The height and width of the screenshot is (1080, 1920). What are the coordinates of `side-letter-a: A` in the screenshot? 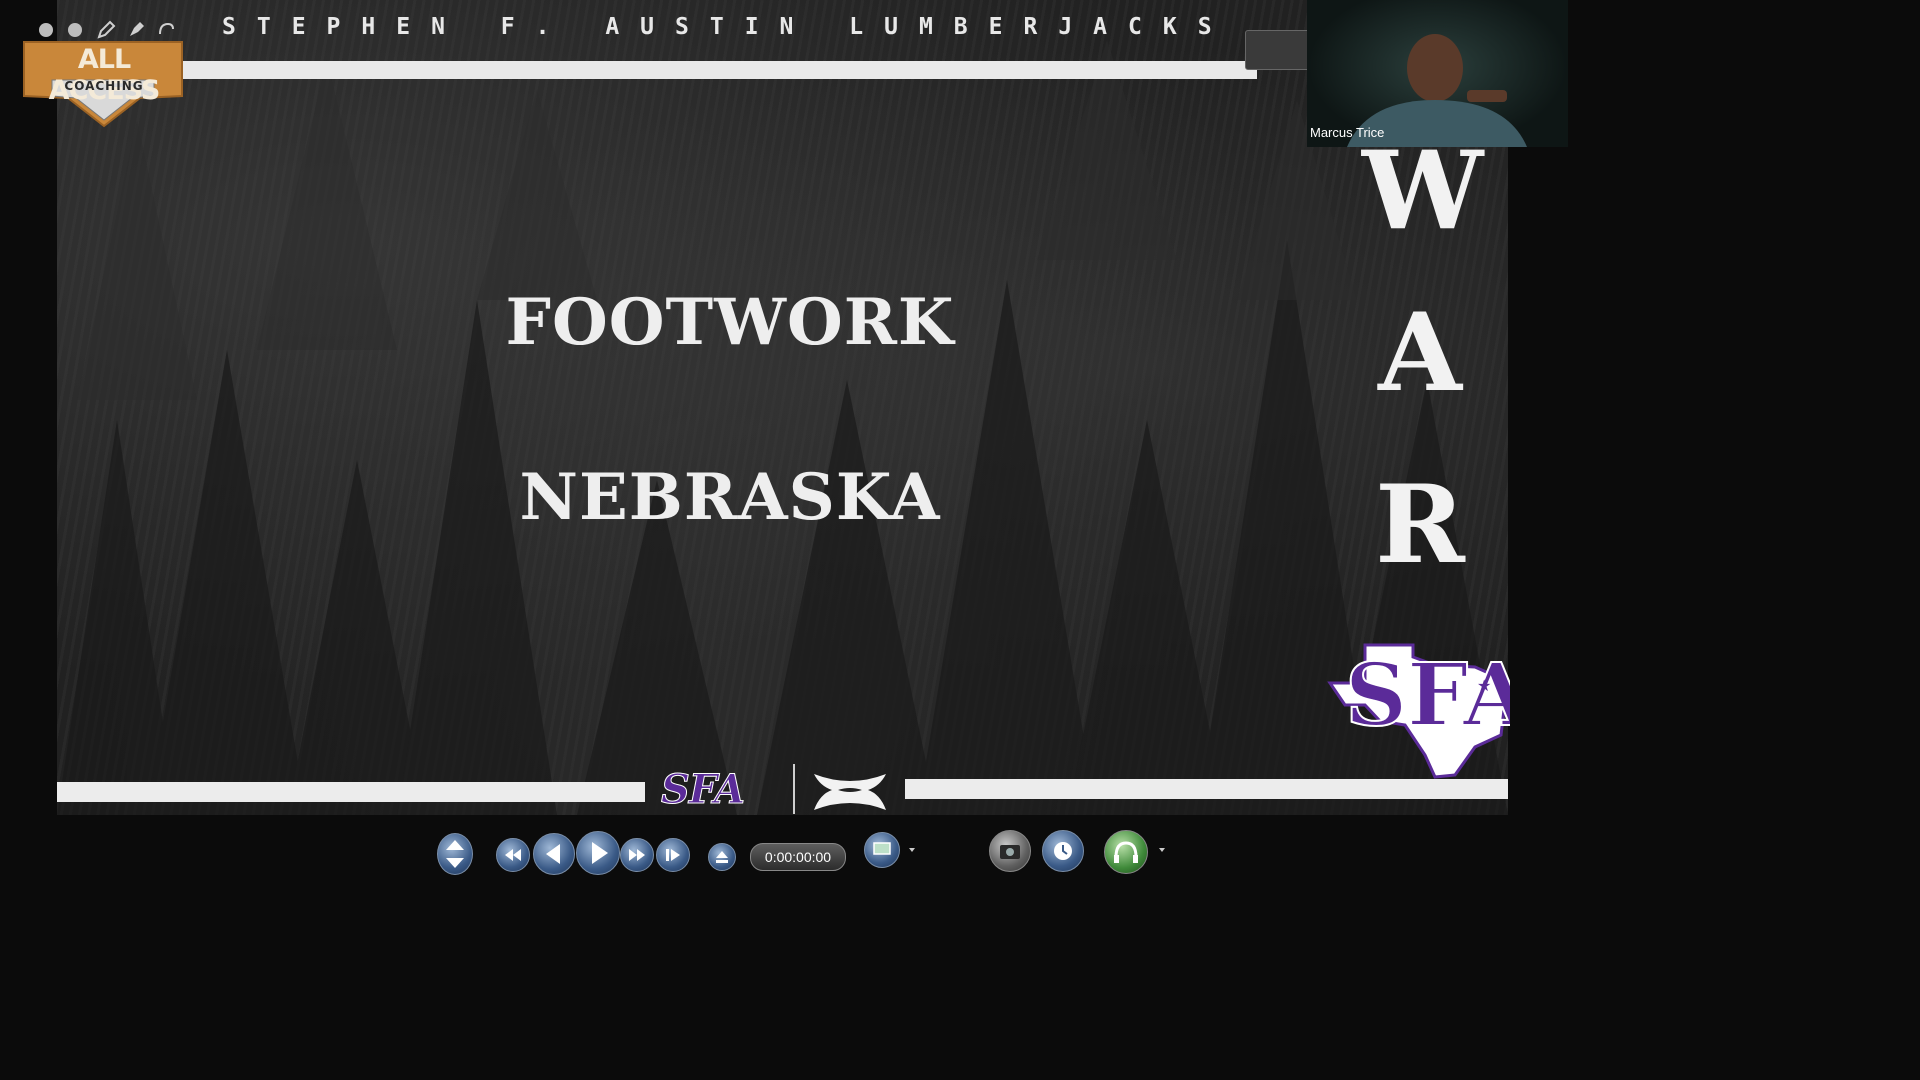 It's located at (1420, 353).